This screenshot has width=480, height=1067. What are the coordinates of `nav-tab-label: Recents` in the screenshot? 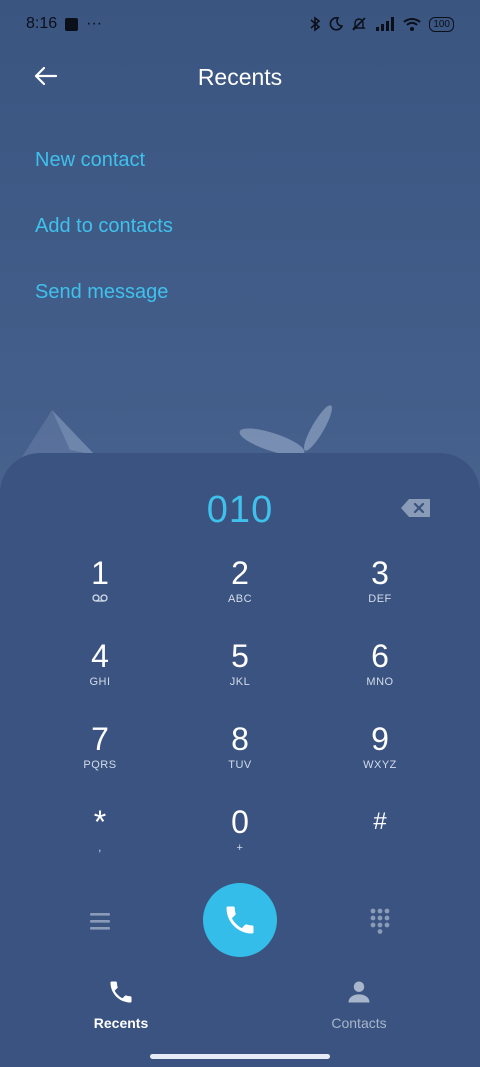 It's located at (121, 1023).